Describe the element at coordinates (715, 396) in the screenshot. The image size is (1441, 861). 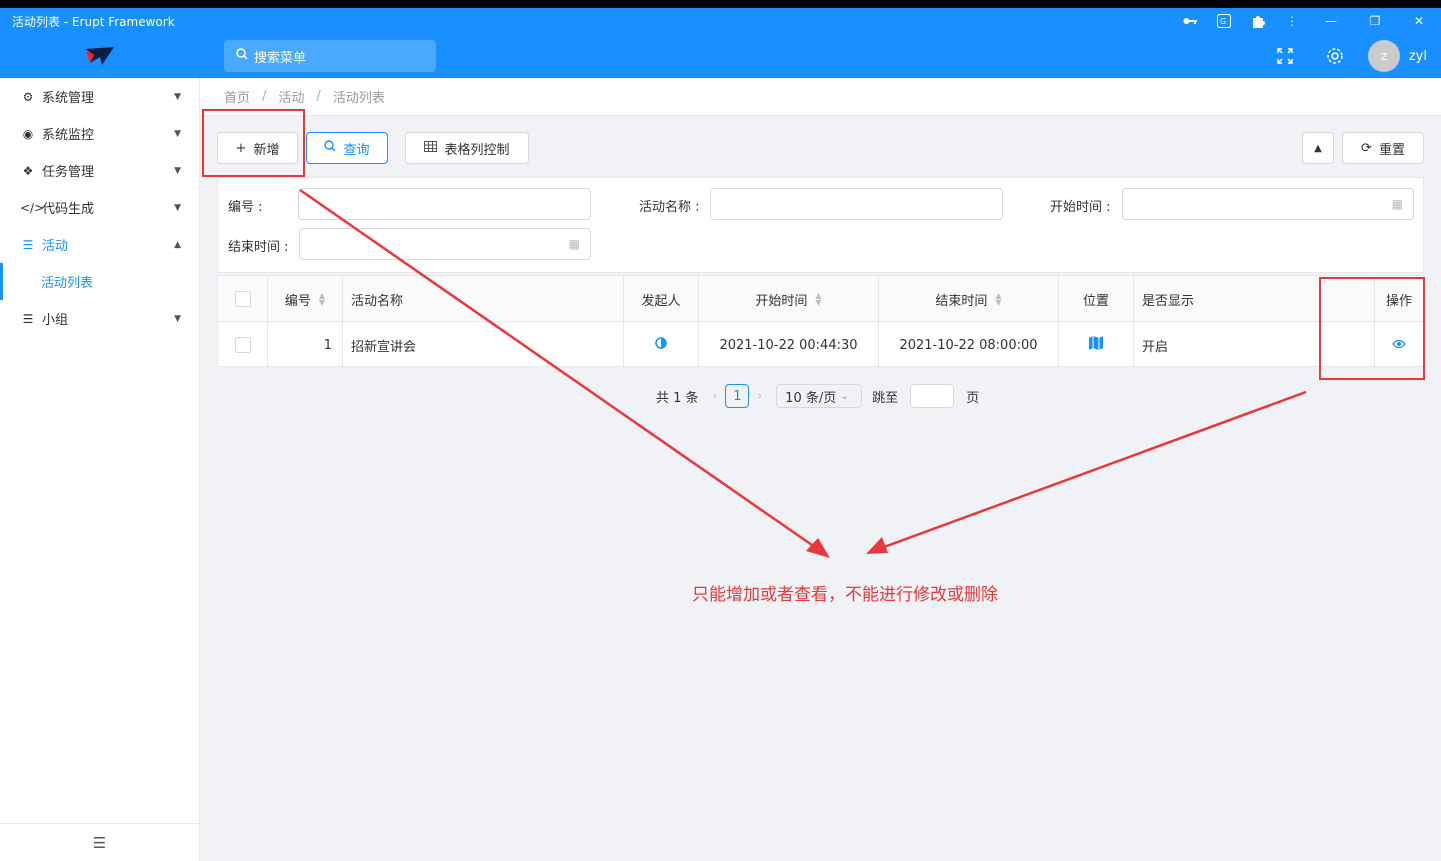
I see `prev-page-icon: ‹` at that location.